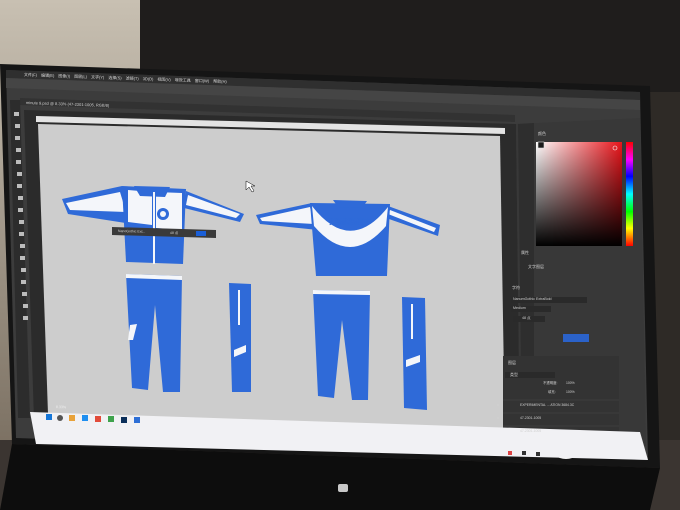  I want to click on back-emblem-text: 实验实验高中, so click(350, 221).